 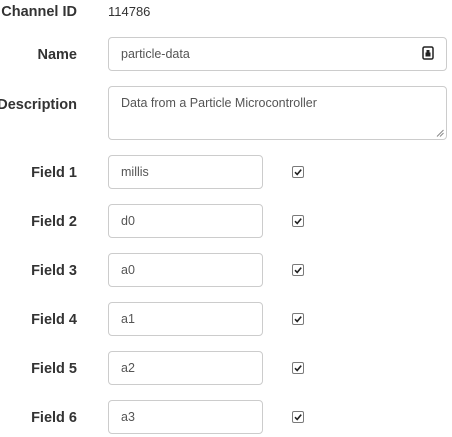 What do you see at coordinates (185, 172) in the screenshot?
I see `field-input: millis` at bounding box center [185, 172].